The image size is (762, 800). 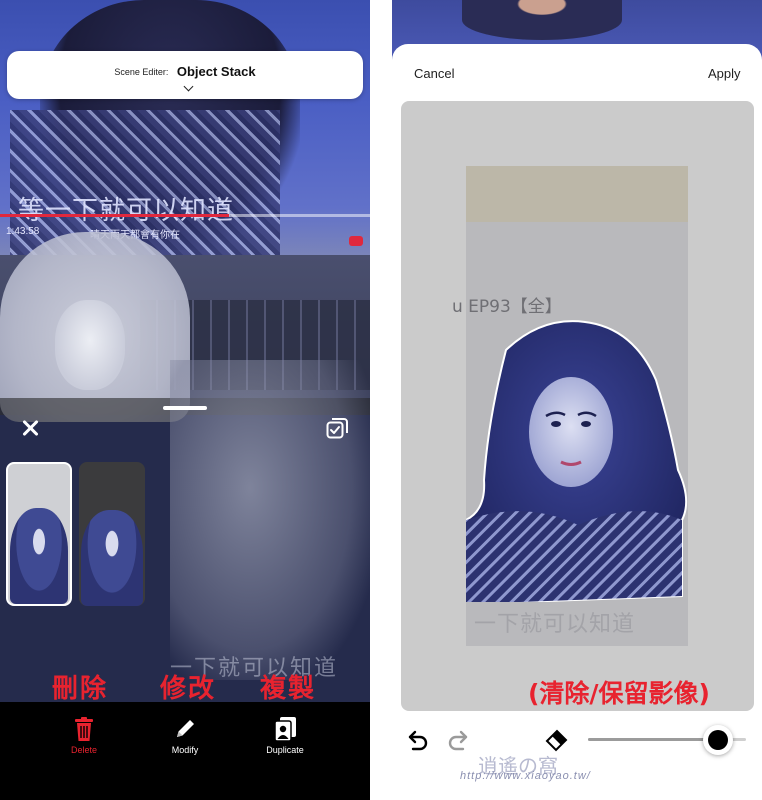 I want to click on annotation-erase-keep: (清除/保留影像), so click(x=619, y=693).